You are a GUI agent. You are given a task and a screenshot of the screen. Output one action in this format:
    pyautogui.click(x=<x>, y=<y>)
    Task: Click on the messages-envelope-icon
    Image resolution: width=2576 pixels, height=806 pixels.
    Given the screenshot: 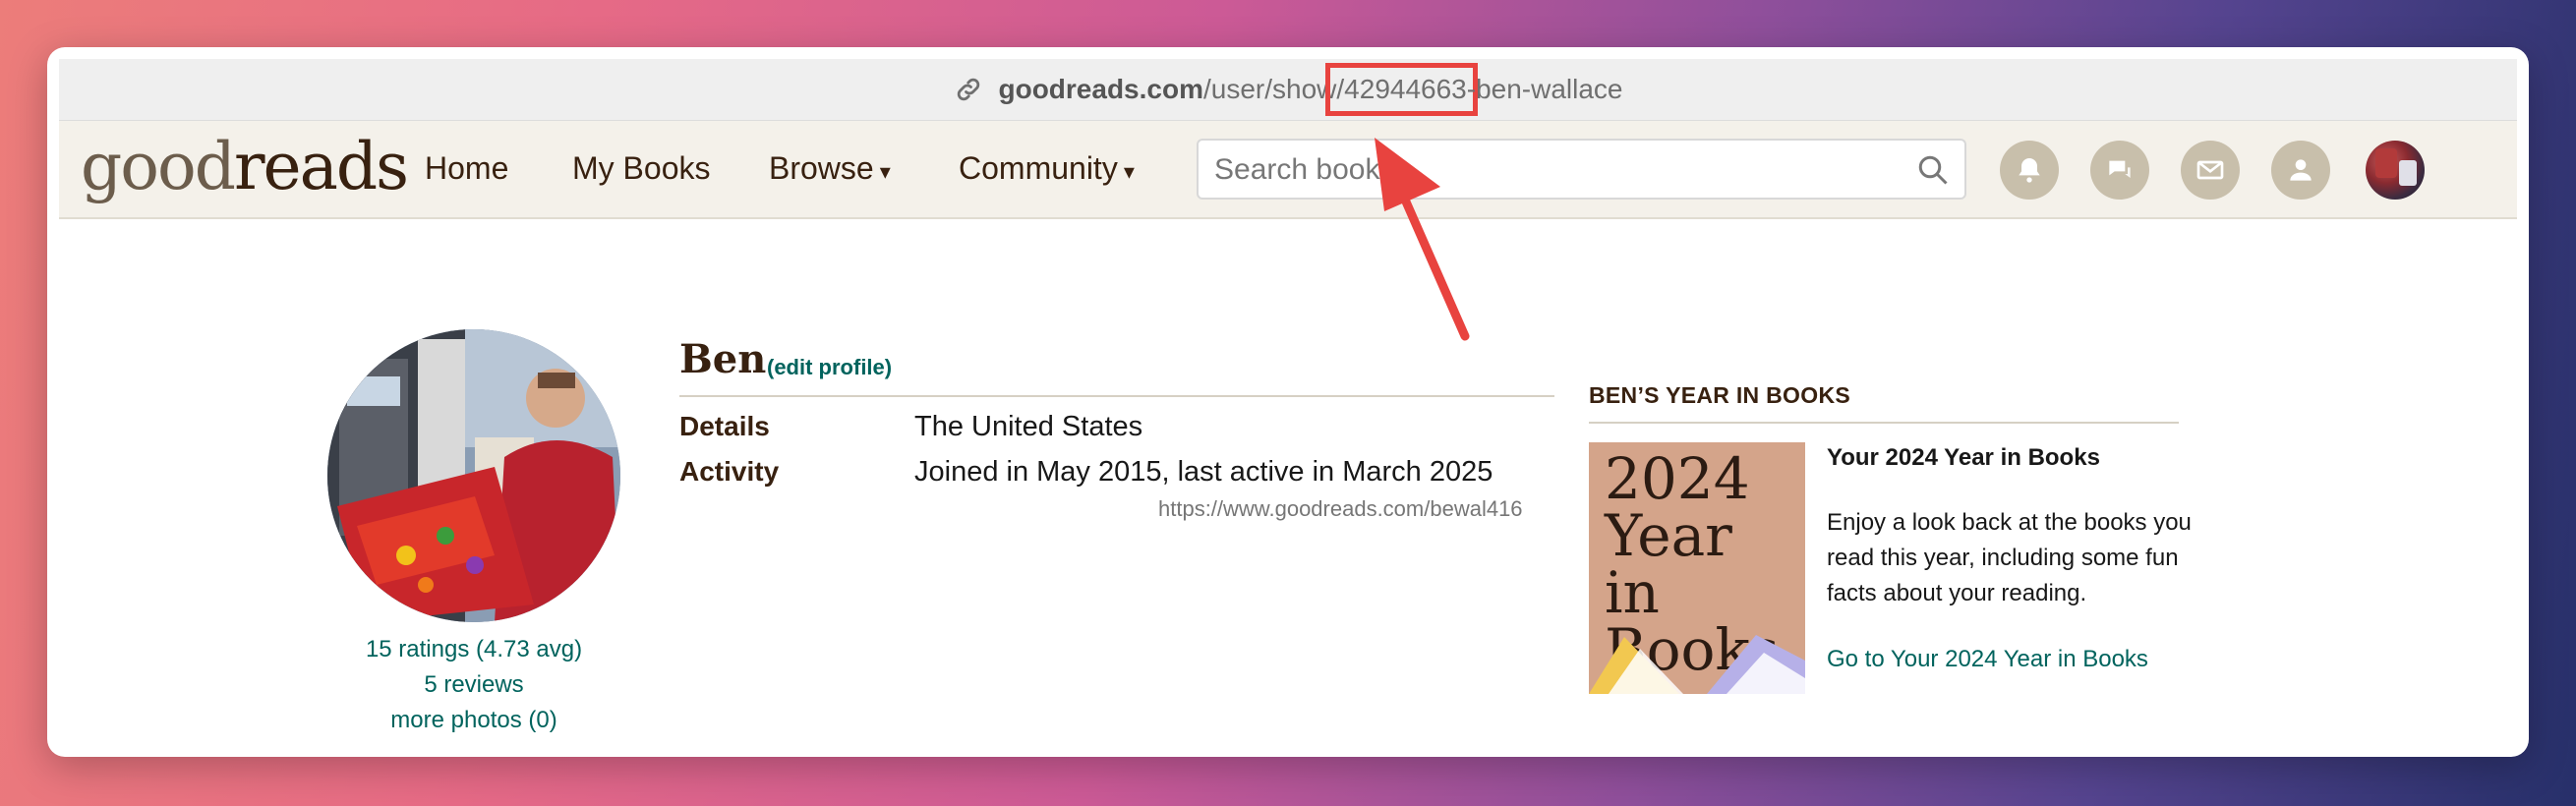 What is the action you would take?
    pyautogui.click(x=2210, y=171)
    